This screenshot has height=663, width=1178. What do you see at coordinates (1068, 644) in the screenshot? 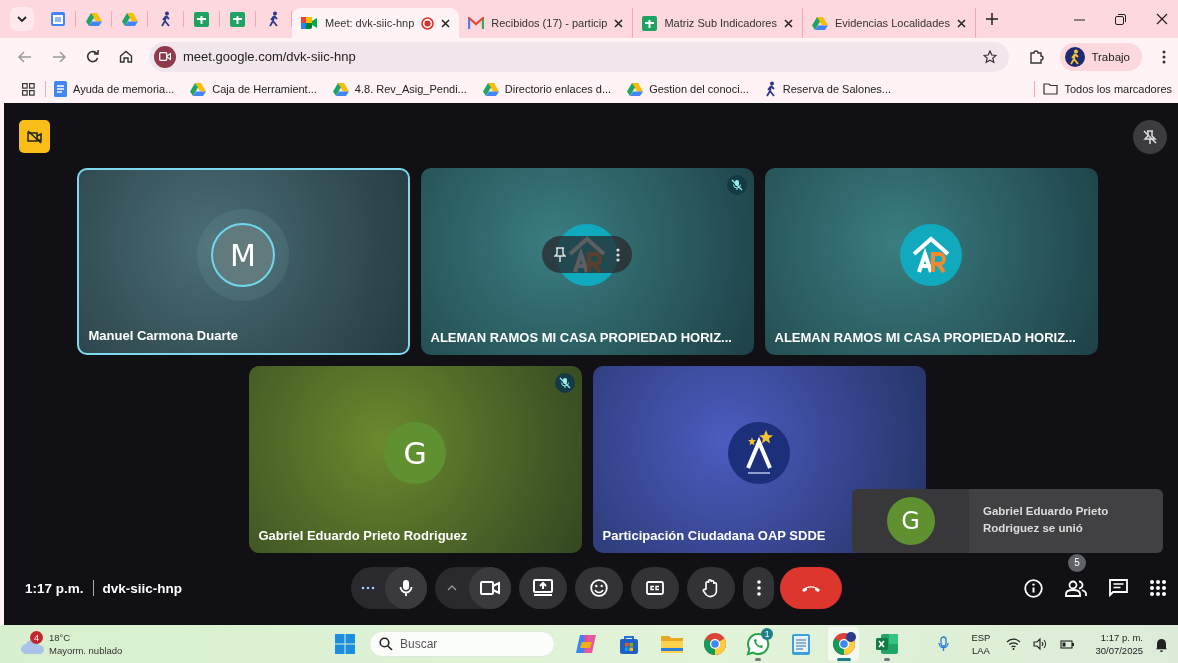
I see `battery-icon` at bounding box center [1068, 644].